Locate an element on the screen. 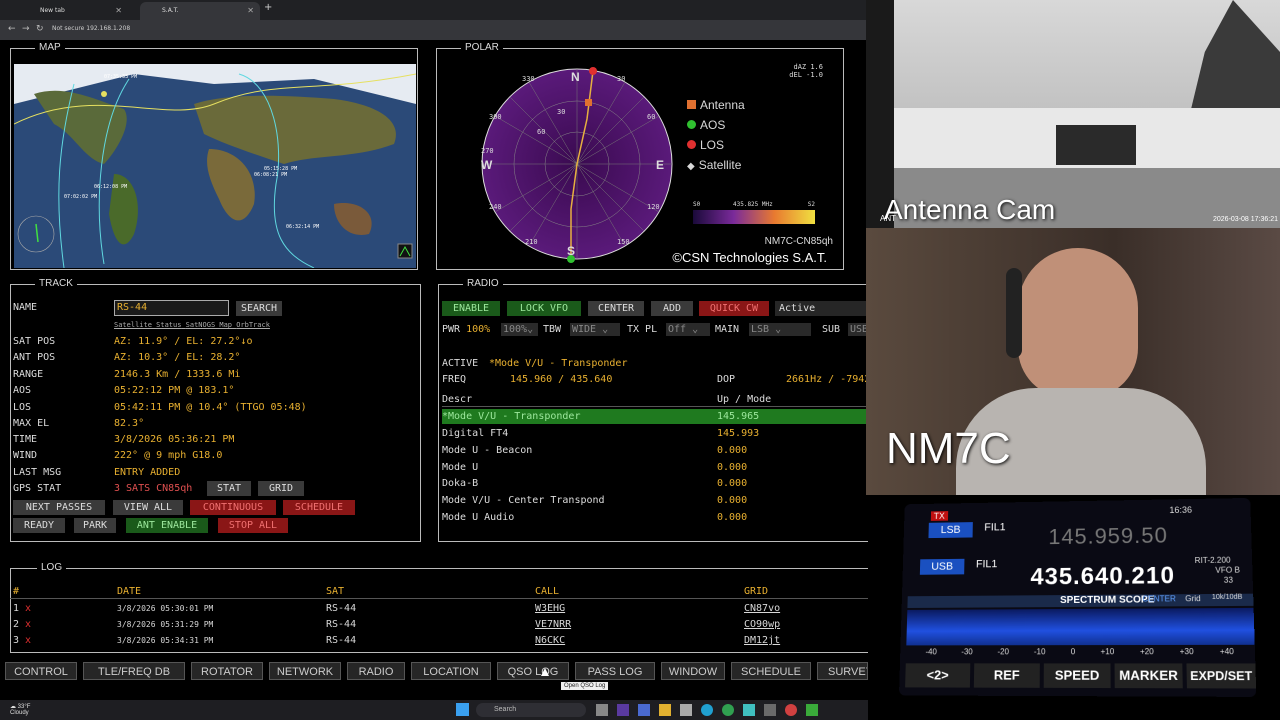  tbw-label: TBW is located at coordinates (552, 329).